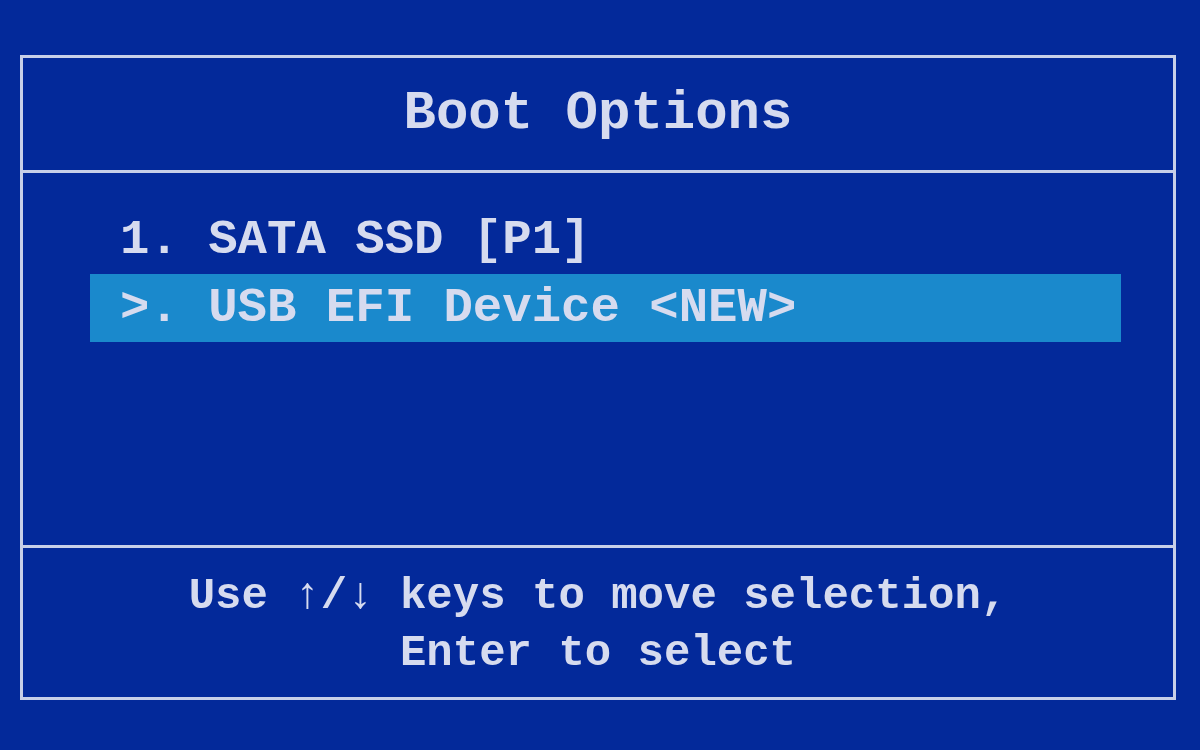 This screenshot has width=1200, height=750. I want to click on boot-entry: 1. SATA SSD [P1], so click(605, 240).